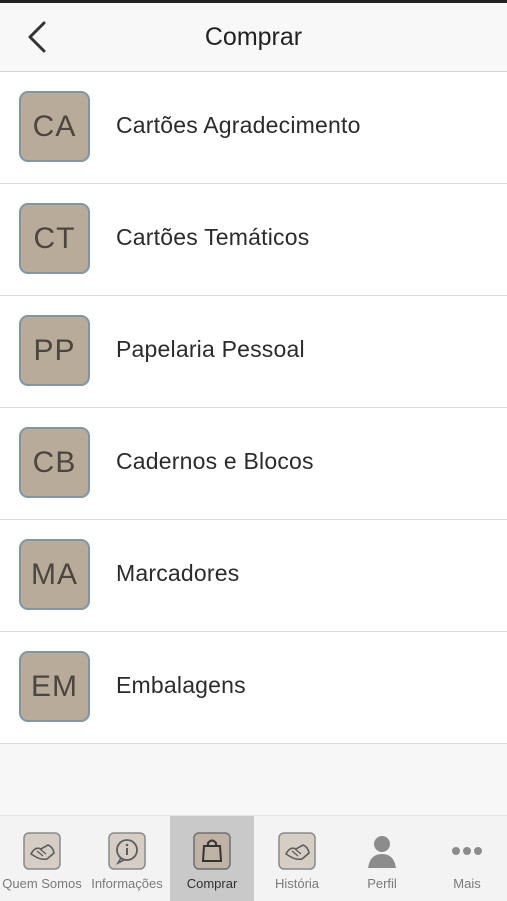  What do you see at coordinates (127, 883) in the screenshot?
I see `tab-label: Informações` at bounding box center [127, 883].